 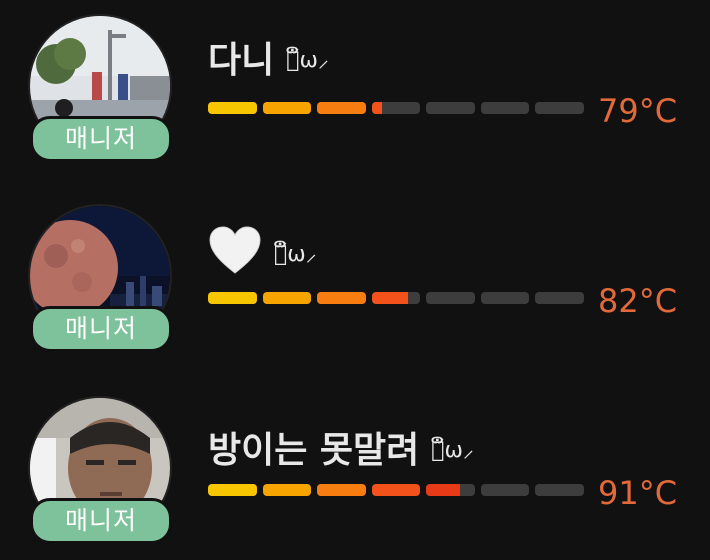 I want to click on name-line: 방이는 못말려 ⸜ຶ᷄ω⸝, so click(x=341, y=447).